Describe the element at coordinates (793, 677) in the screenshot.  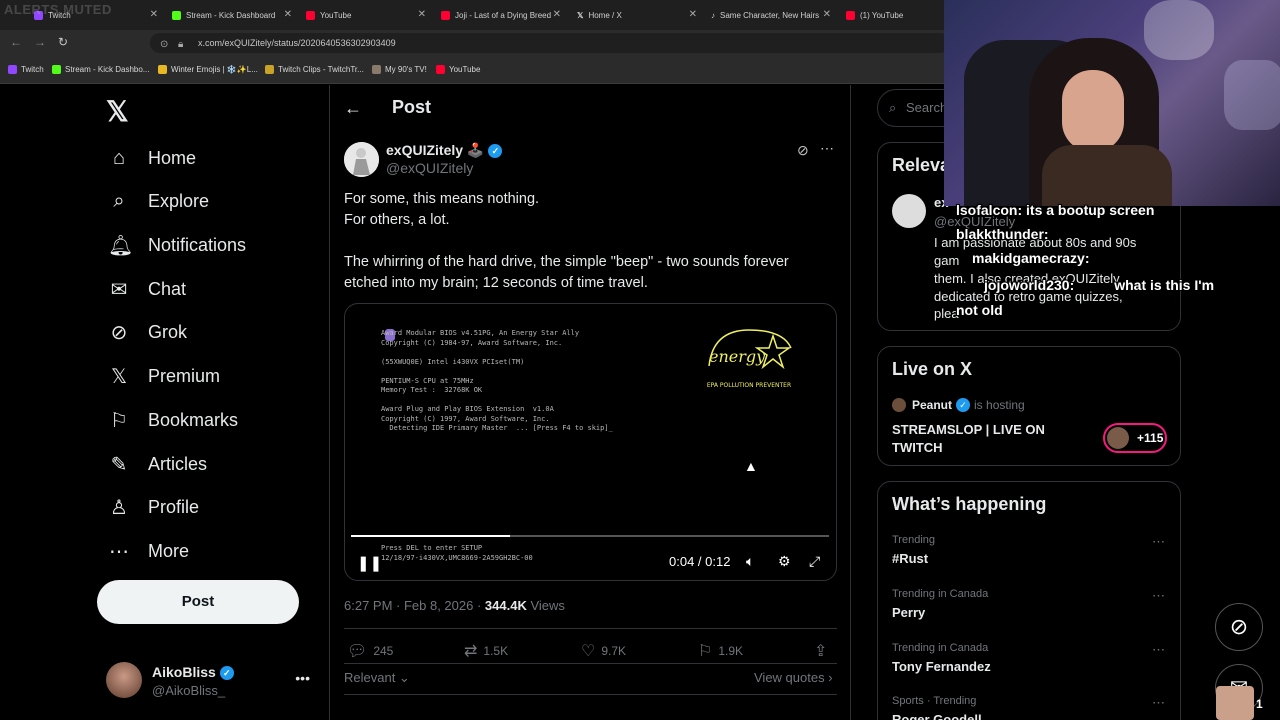
I see `view-quotes-link: View quotes ›` at that location.